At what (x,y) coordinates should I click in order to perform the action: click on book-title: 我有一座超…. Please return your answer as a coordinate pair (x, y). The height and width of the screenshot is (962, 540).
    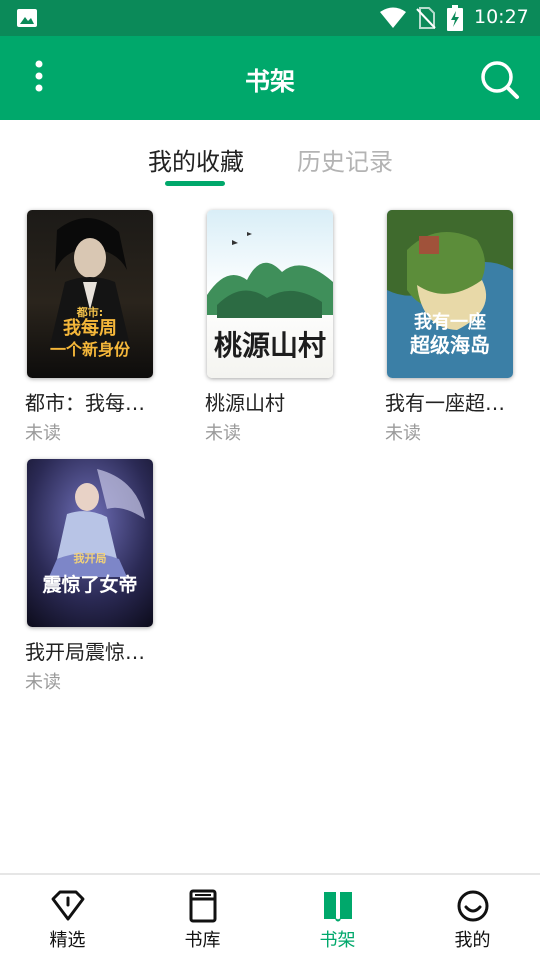
    Looking at the image, I should click on (445, 403).